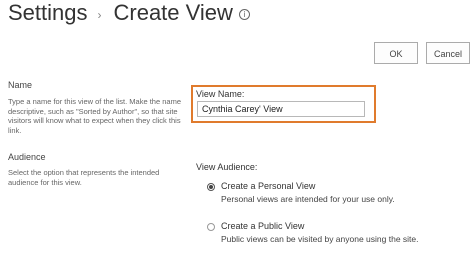 This screenshot has height=253, width=474. I want to click on info-icon: i, so click(244, 14).